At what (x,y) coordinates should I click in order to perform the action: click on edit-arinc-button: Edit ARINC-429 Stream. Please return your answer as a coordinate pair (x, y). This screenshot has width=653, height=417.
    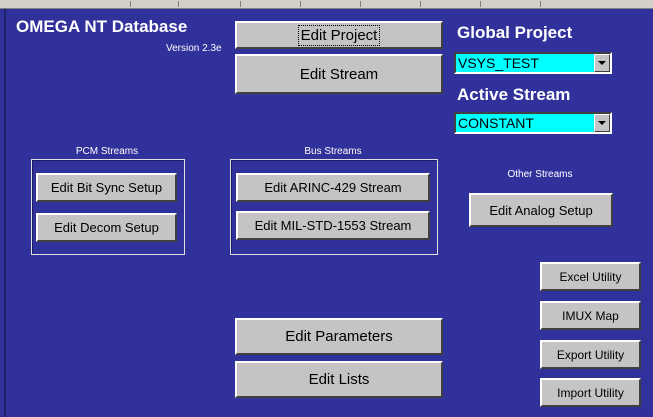
    Looking at the image, I should click on (333, 187).